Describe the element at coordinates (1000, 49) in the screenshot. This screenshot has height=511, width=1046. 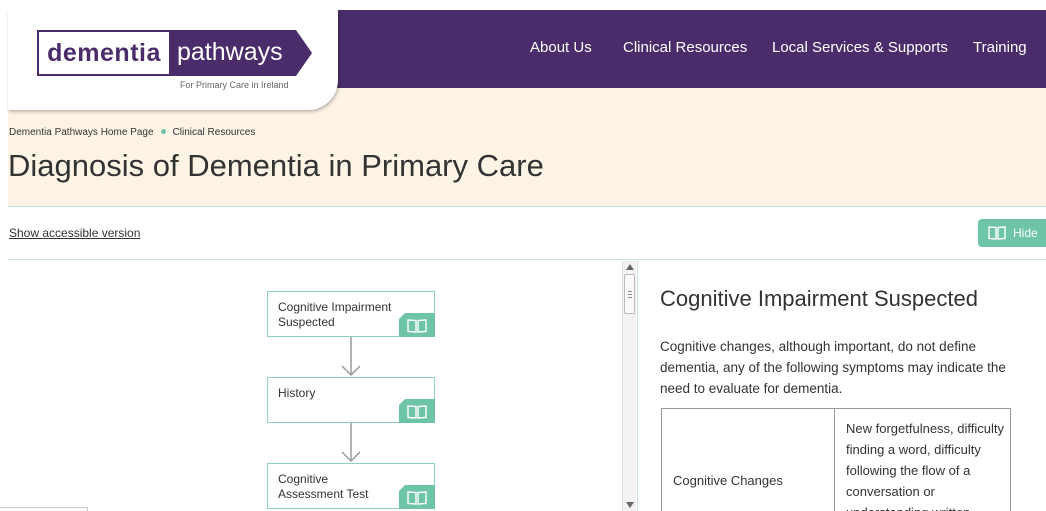
I see `nav-training: Training` at that location.